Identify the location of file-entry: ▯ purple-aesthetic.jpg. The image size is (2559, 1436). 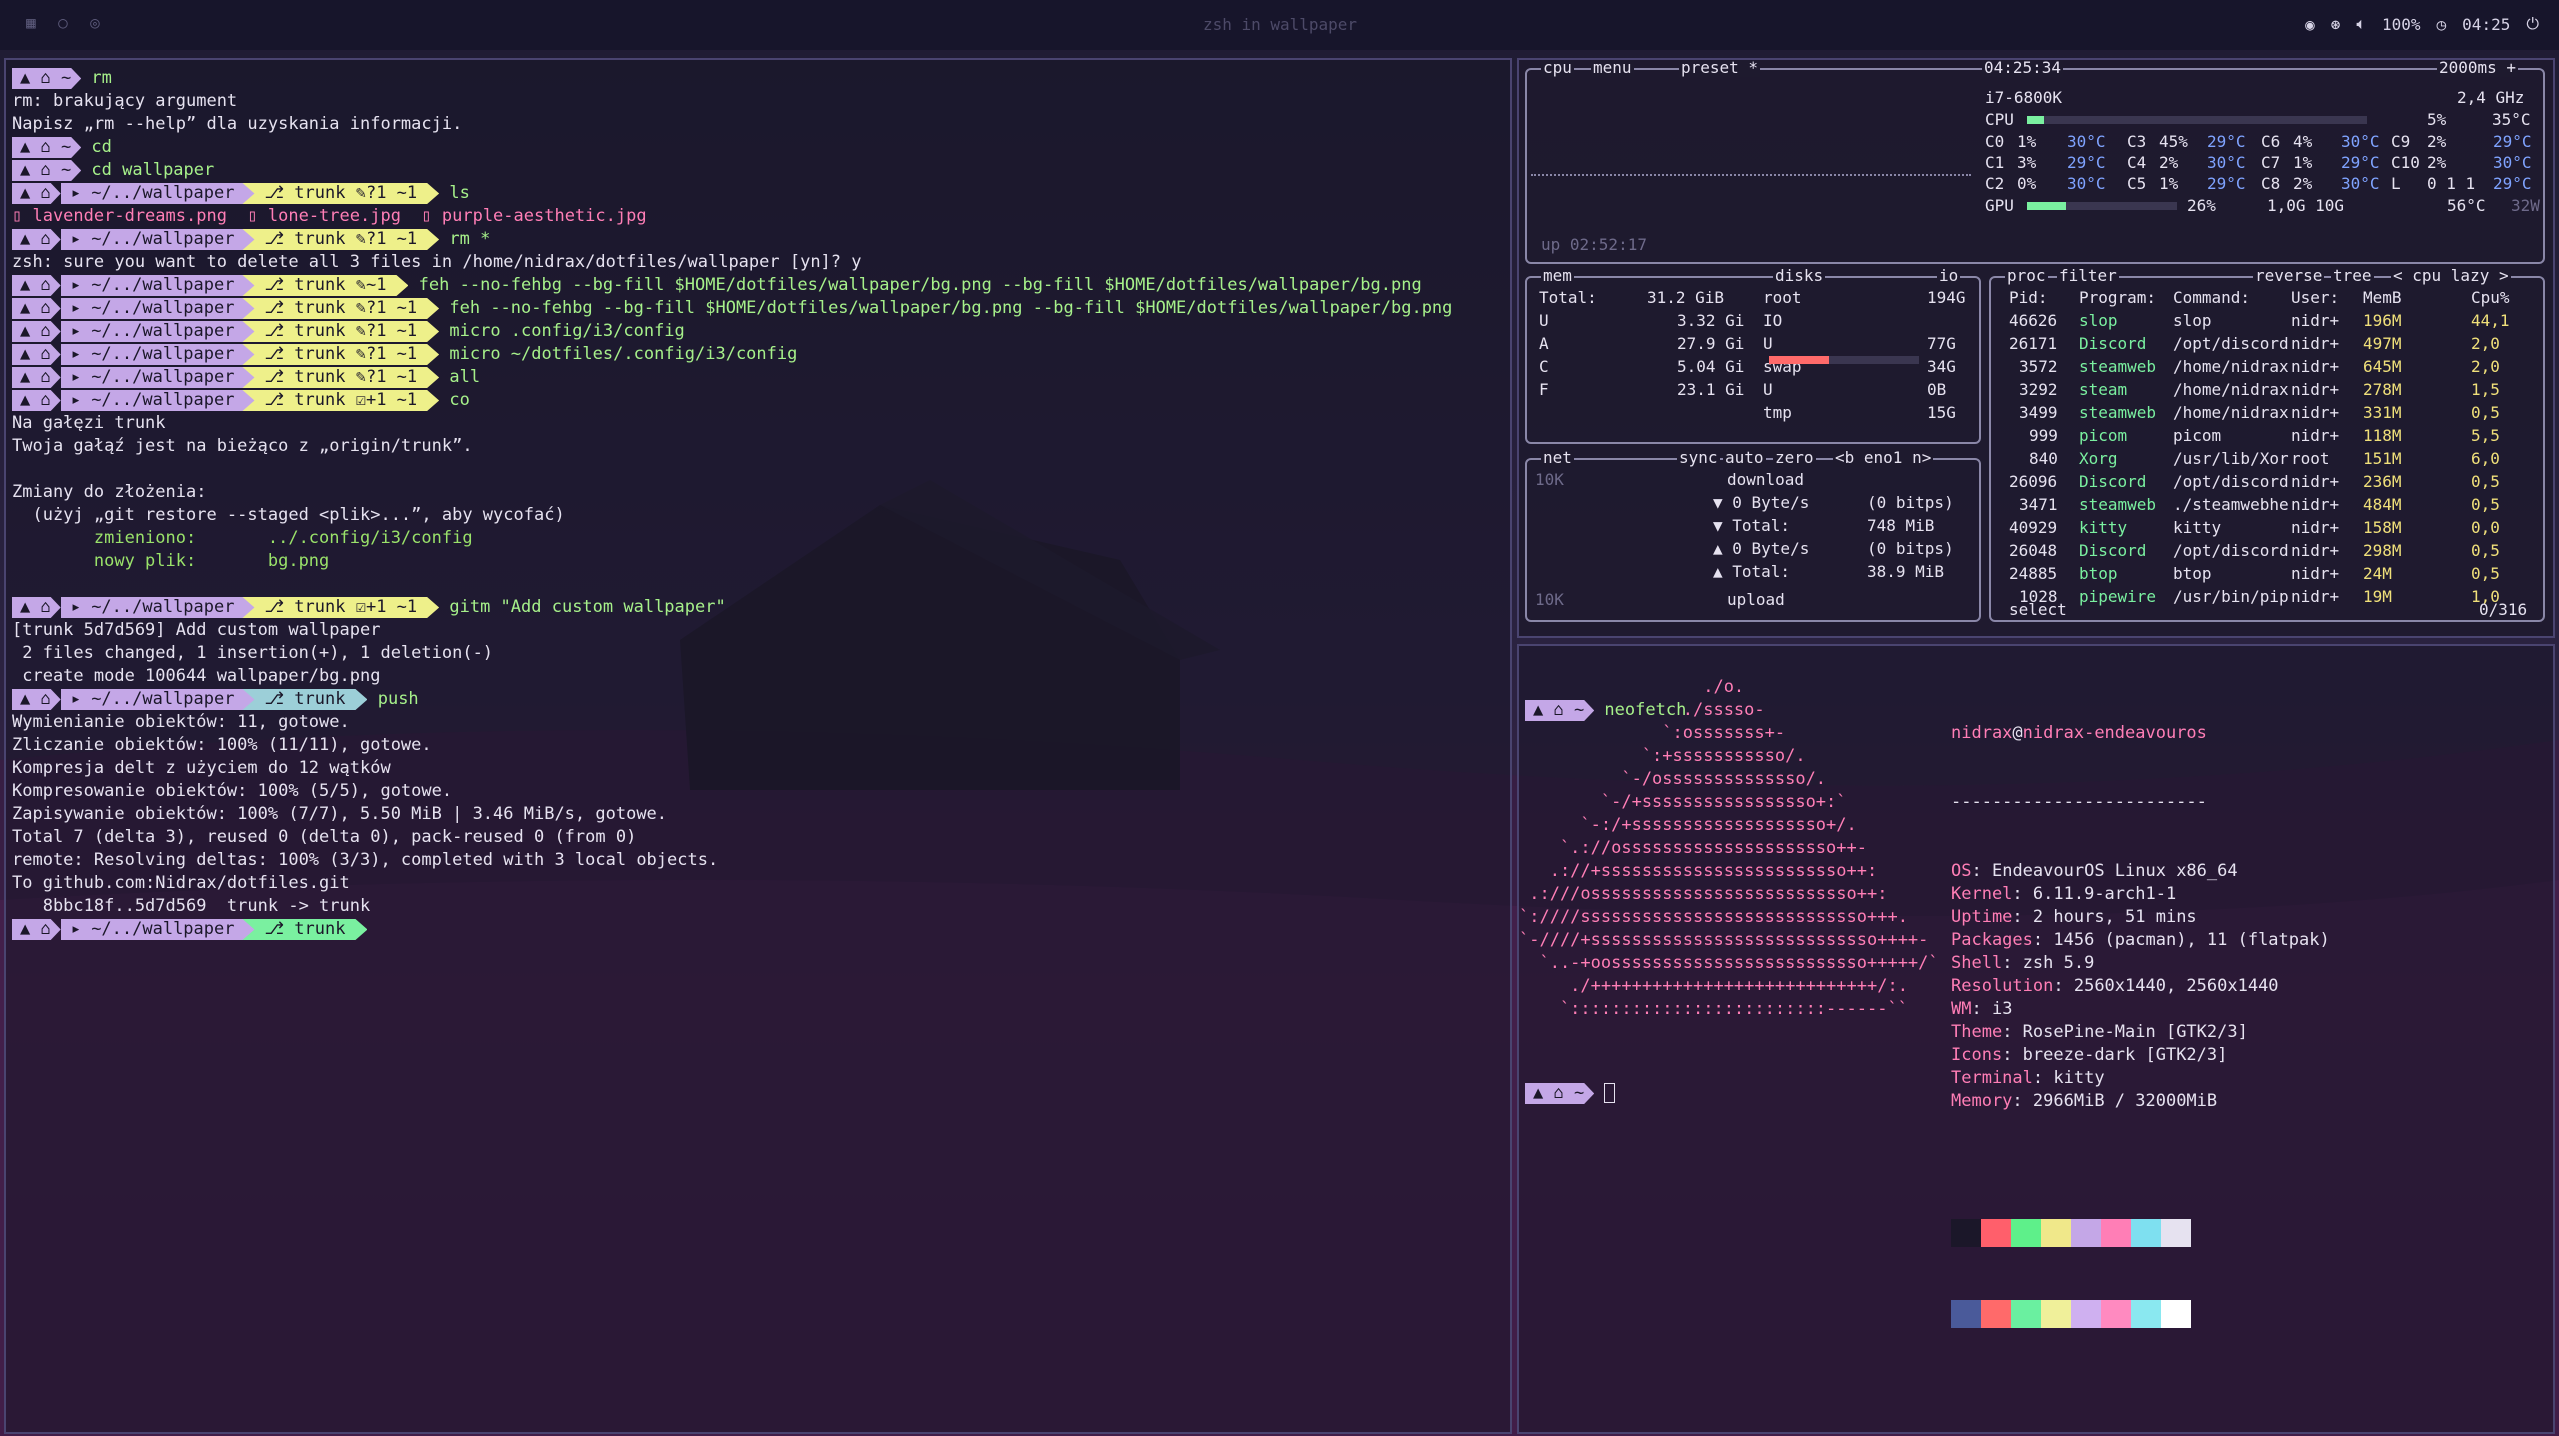
(544, 216).